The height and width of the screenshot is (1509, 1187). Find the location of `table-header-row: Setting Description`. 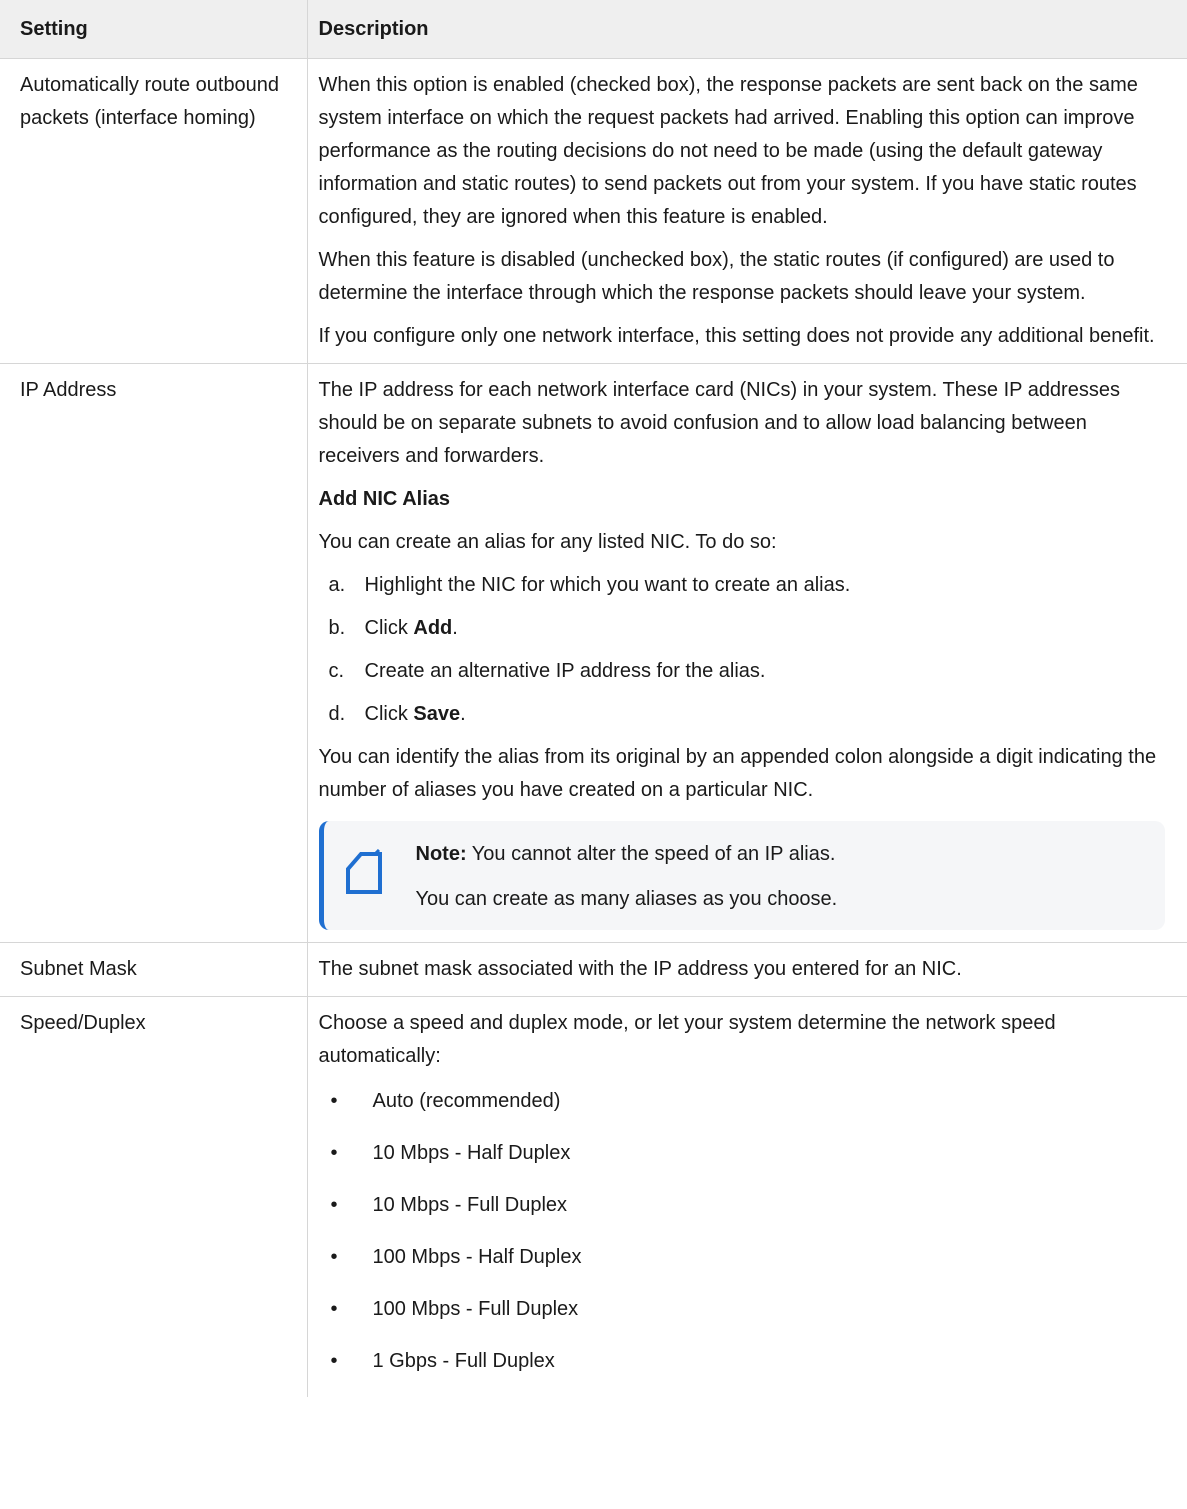

table-header-row: Setting Description is located at coordinates (593, 29).